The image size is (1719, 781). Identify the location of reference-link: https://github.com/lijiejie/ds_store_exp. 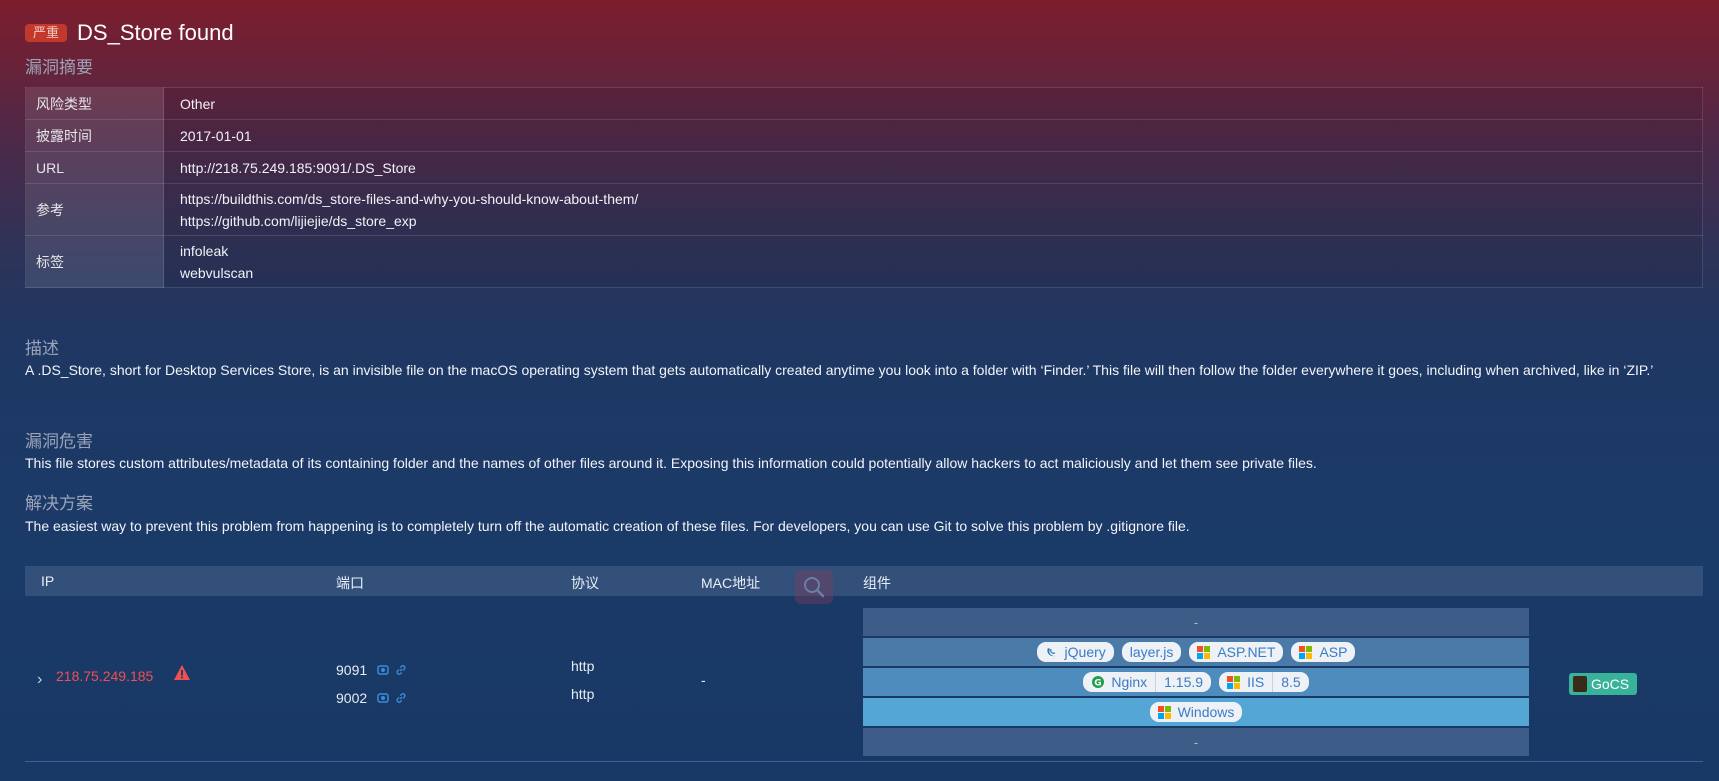
(941, 221).